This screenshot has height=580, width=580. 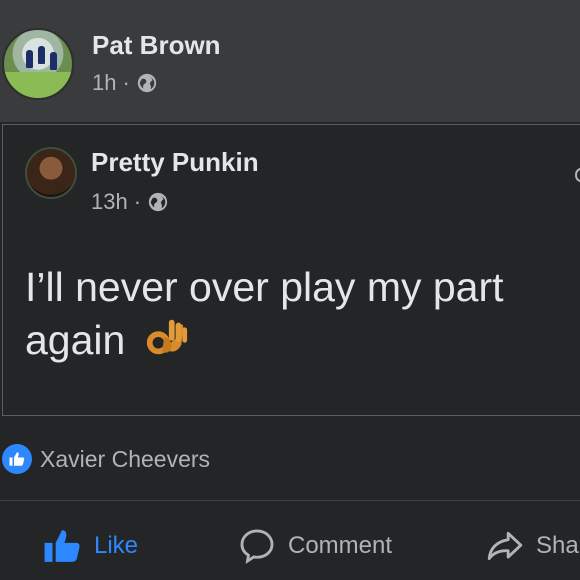 What do you see at coordinates (558, 545) in the screenshot?
I see `share-label: Shar` at bounding box center [558, 545].